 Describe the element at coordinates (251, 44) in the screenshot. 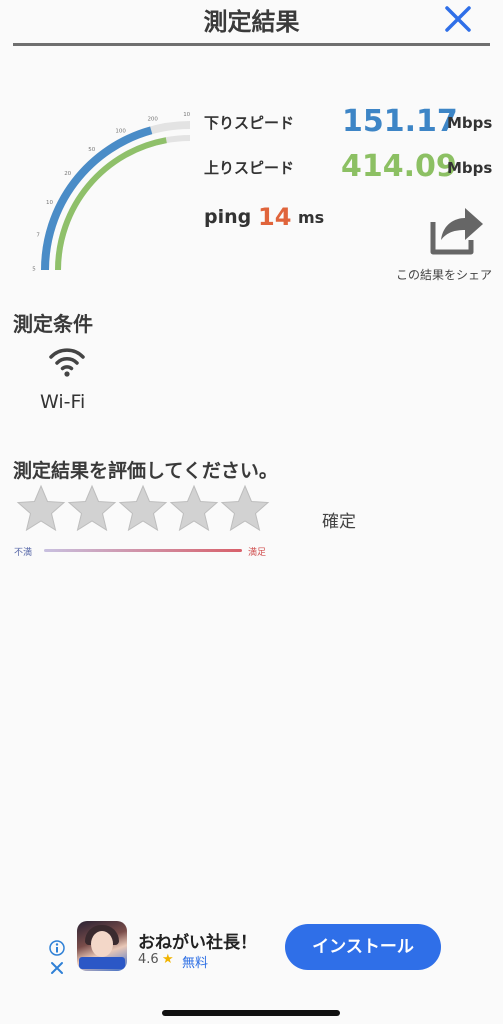

I see `header-divider` at that location.